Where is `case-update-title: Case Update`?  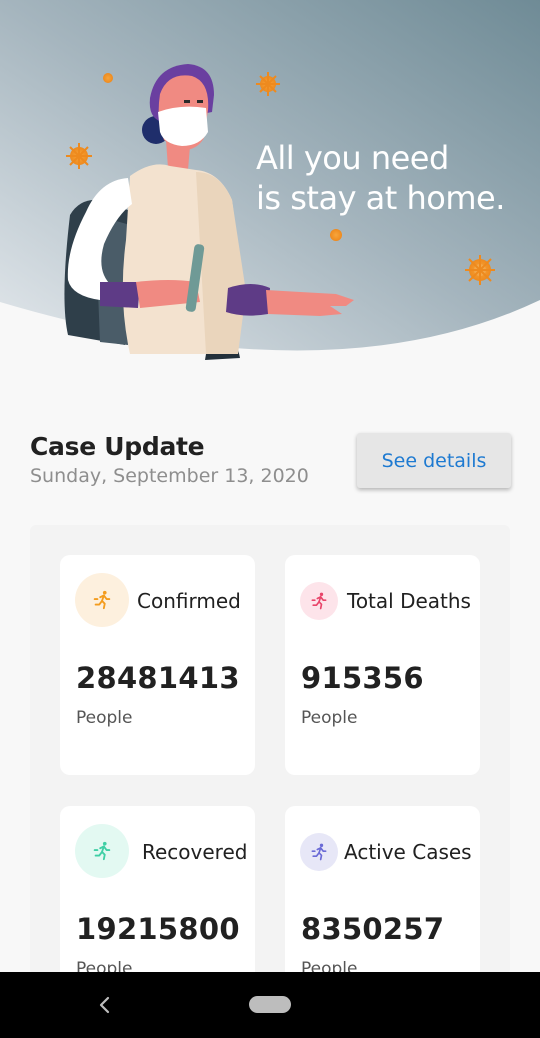 case-update-title: Case Update is located at coordinates (117, 446).